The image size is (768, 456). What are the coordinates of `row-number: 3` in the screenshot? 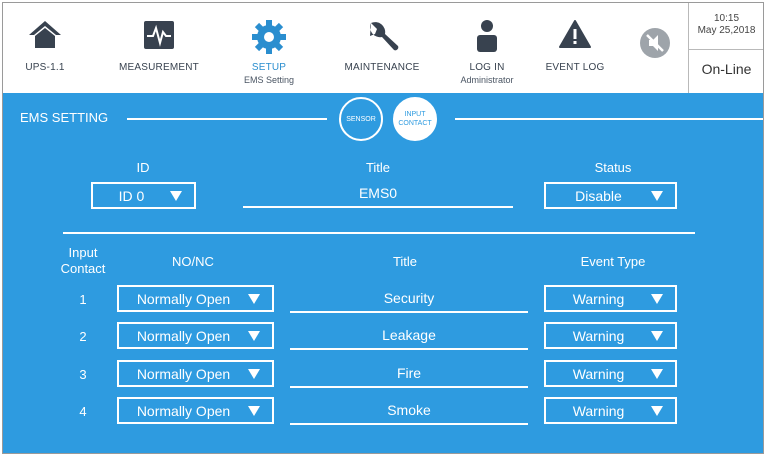 It's located at (83, 374).